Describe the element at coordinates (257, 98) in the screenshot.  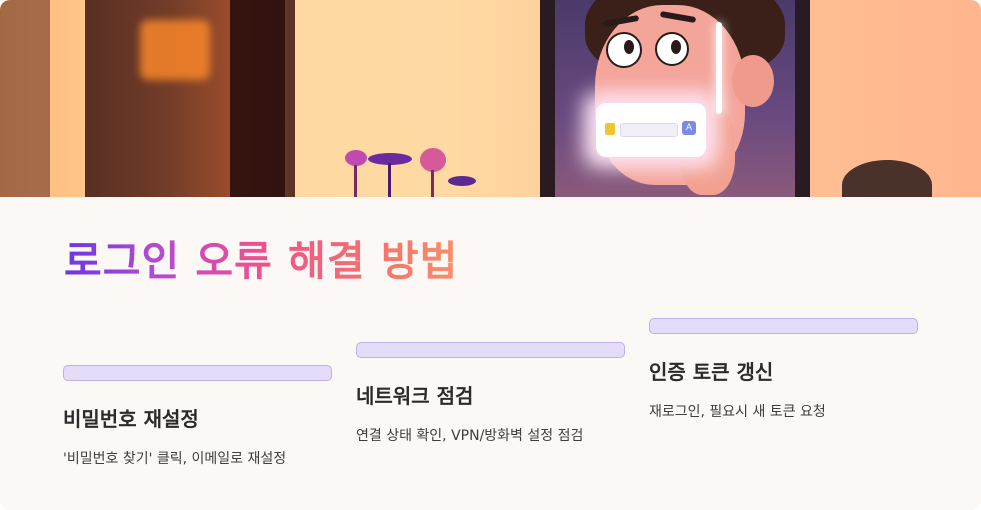
I see `left-pillar` at that location.